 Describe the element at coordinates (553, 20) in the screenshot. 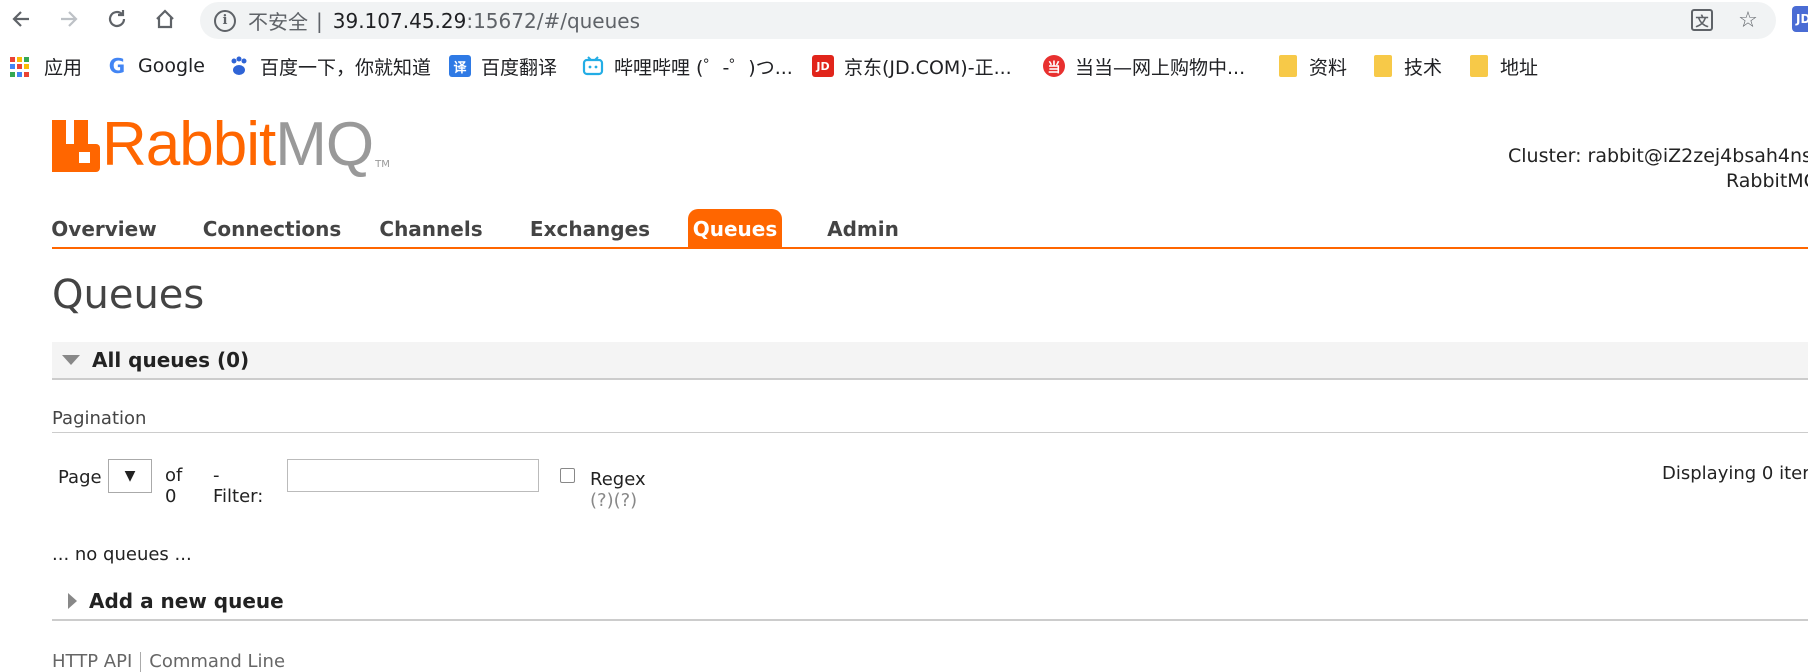

I see `url-path: :15672/#/queues` at that location.